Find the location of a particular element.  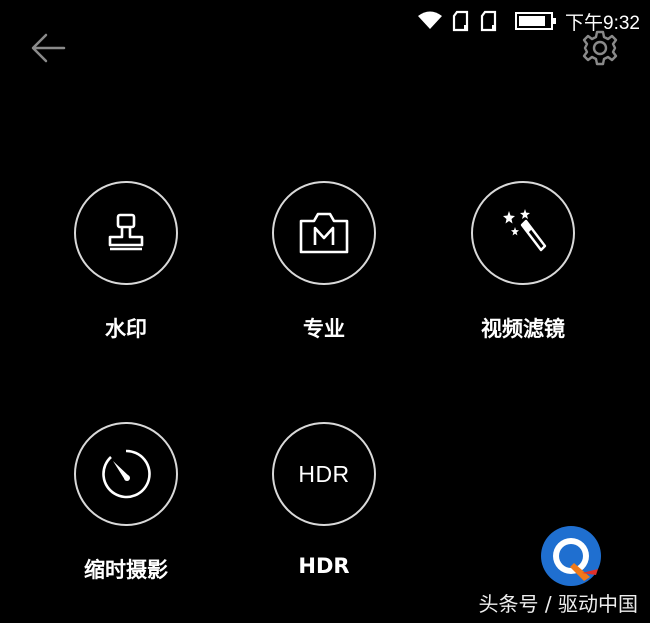

watermark: 头条号 / 驱动中国 is located at coordinates (545, 573).